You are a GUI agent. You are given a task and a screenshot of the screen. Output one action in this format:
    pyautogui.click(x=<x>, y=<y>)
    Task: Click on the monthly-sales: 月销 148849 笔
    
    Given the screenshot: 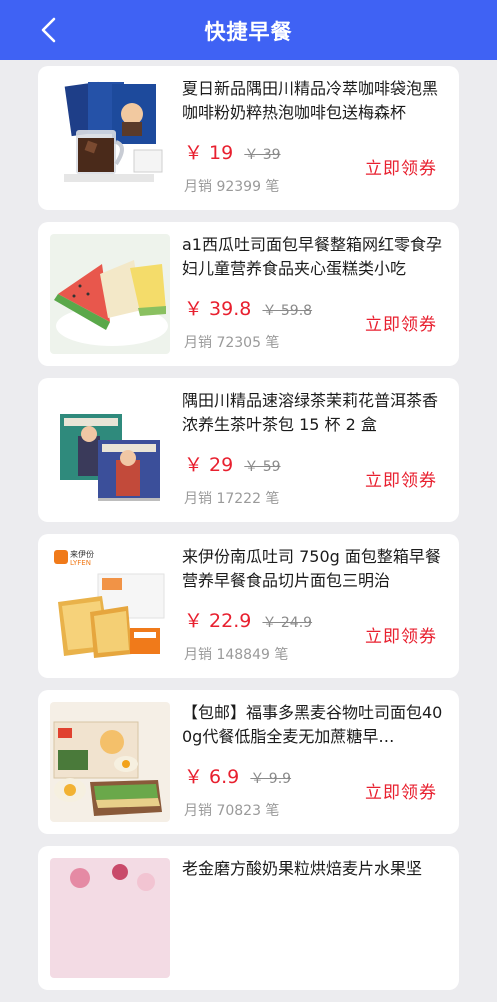 What is the action you would take?
    pyautogui.click(x=236, y=655)
    